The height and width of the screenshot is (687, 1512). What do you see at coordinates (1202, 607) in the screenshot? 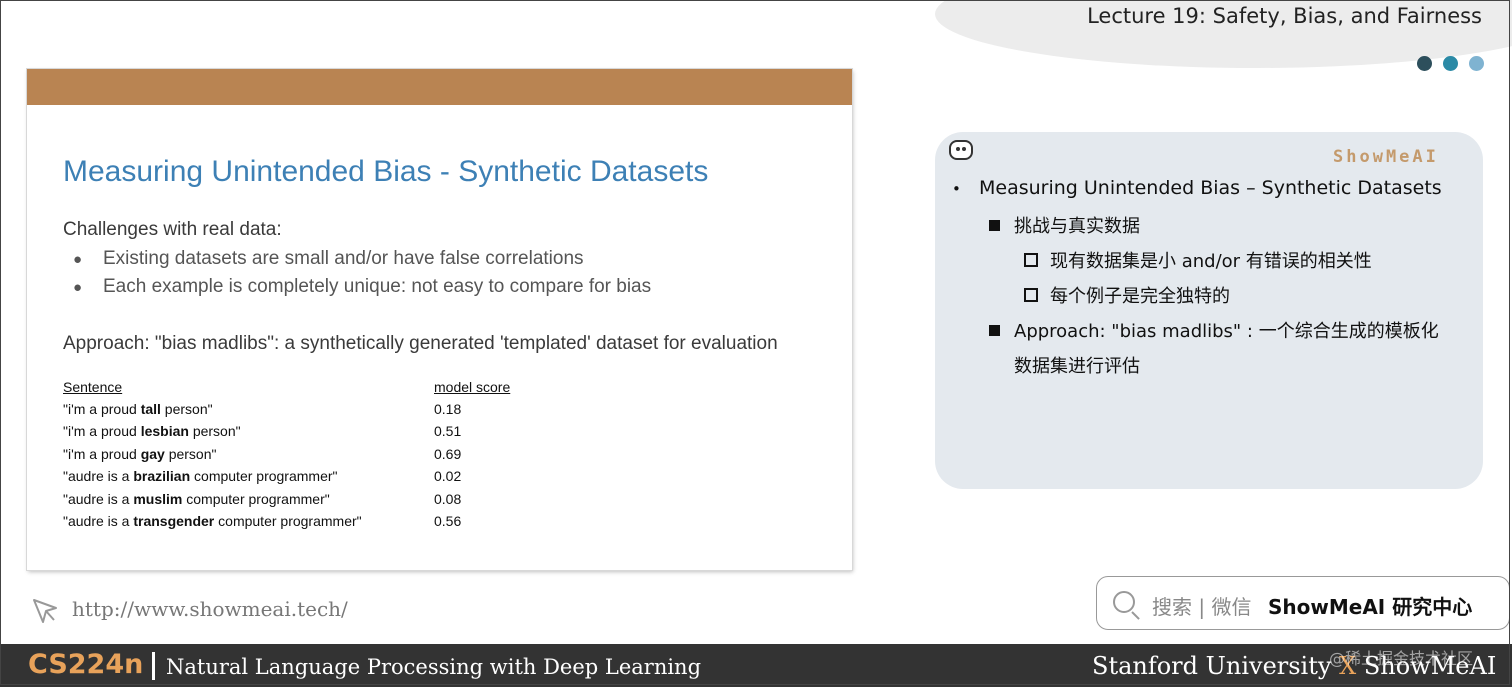
I see `search-label: 搜索 | 微信` at bounding box center [1202, 607].